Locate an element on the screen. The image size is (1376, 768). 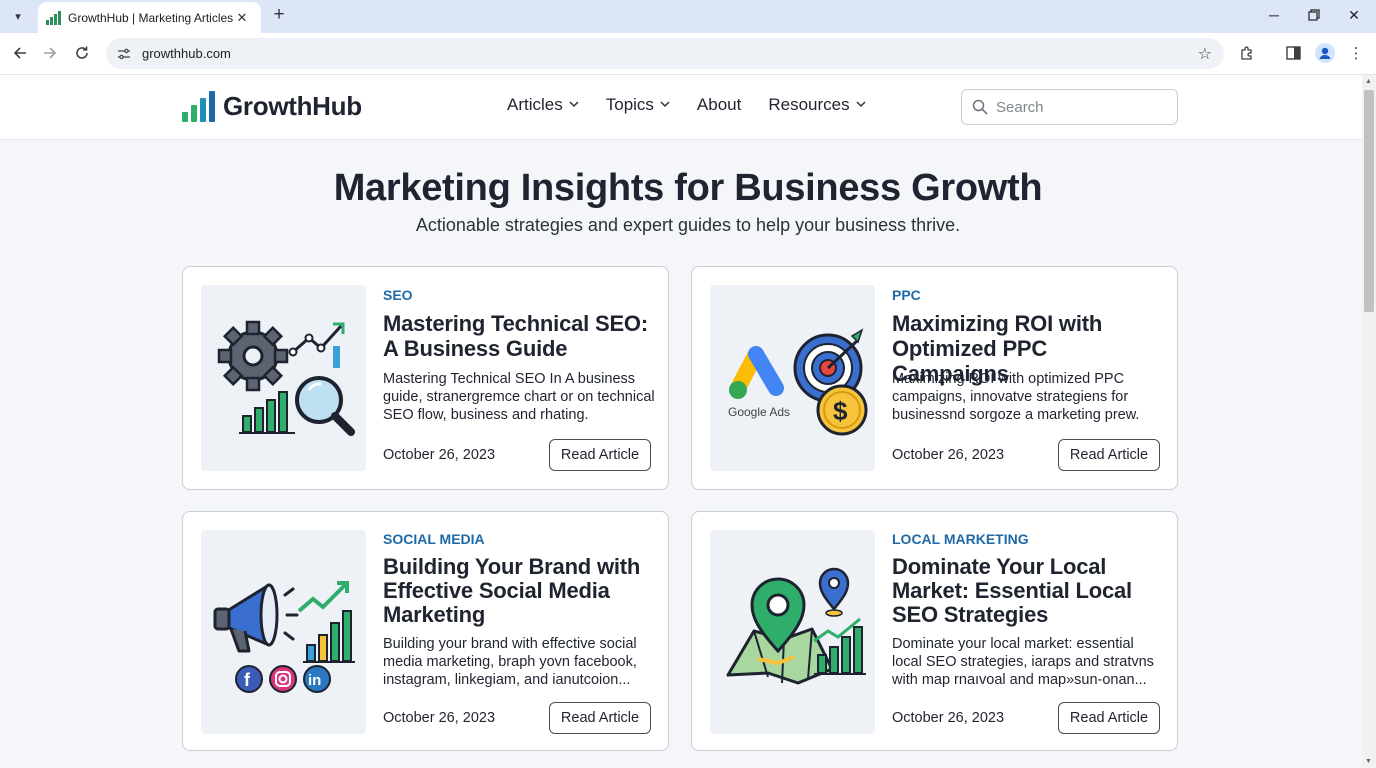
article-category: SOCIAL MEDIA is located at coordinates (434, 539).